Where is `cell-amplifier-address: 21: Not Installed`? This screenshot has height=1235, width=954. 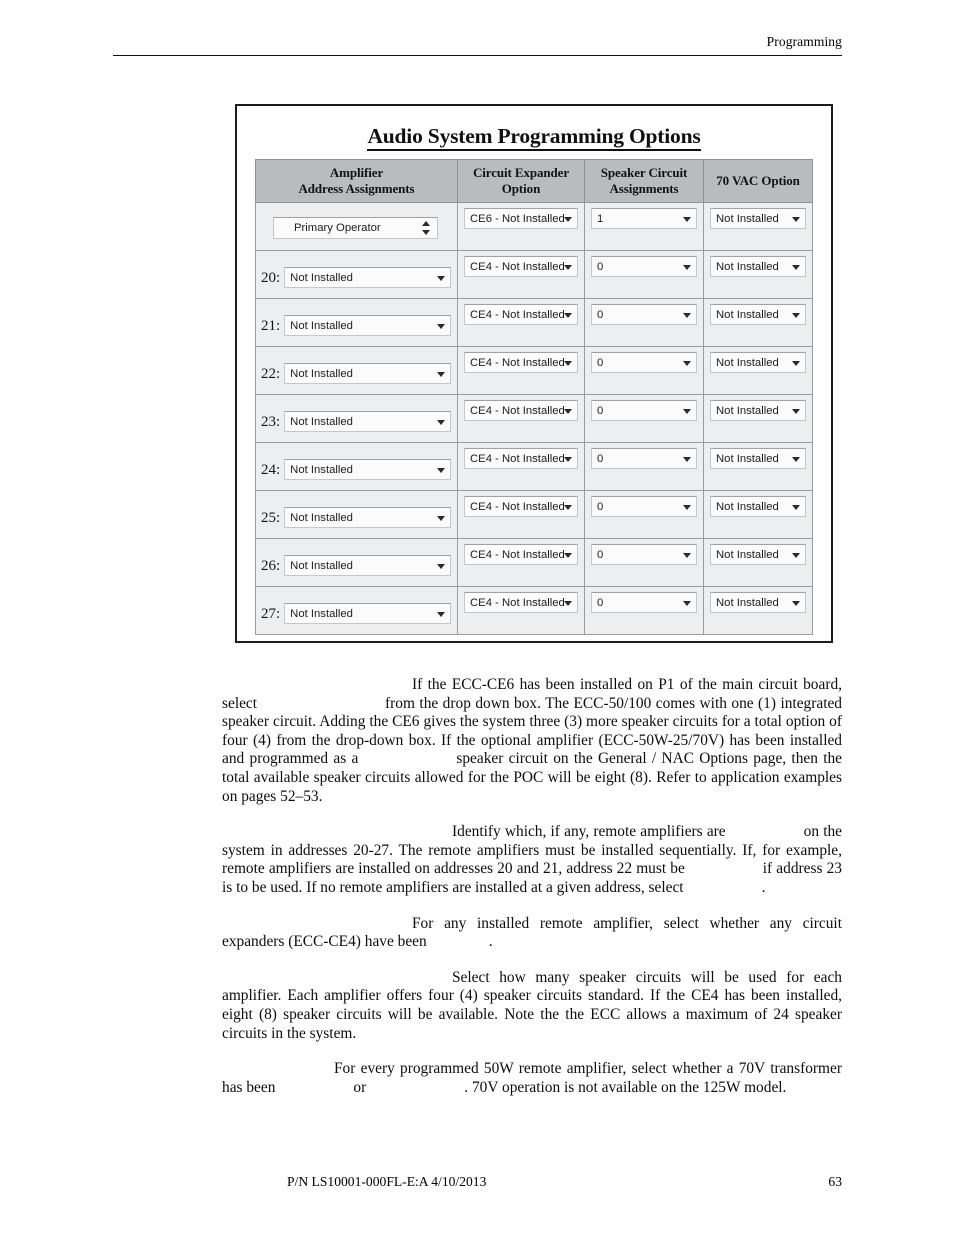 cell-amplifier-address: 21: Not Installed is located at coordinates (356, 322).